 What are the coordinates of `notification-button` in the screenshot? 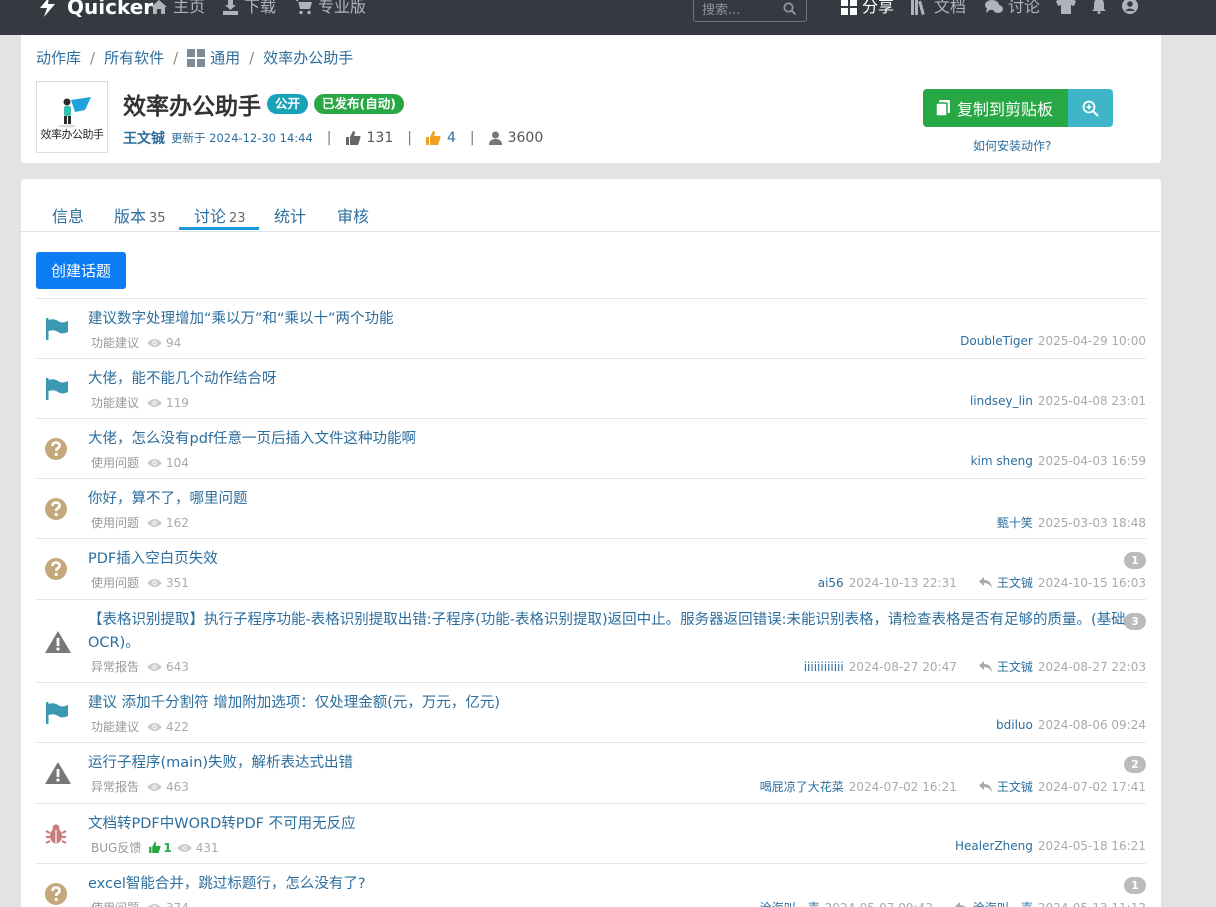 It's located at (1099, 9).